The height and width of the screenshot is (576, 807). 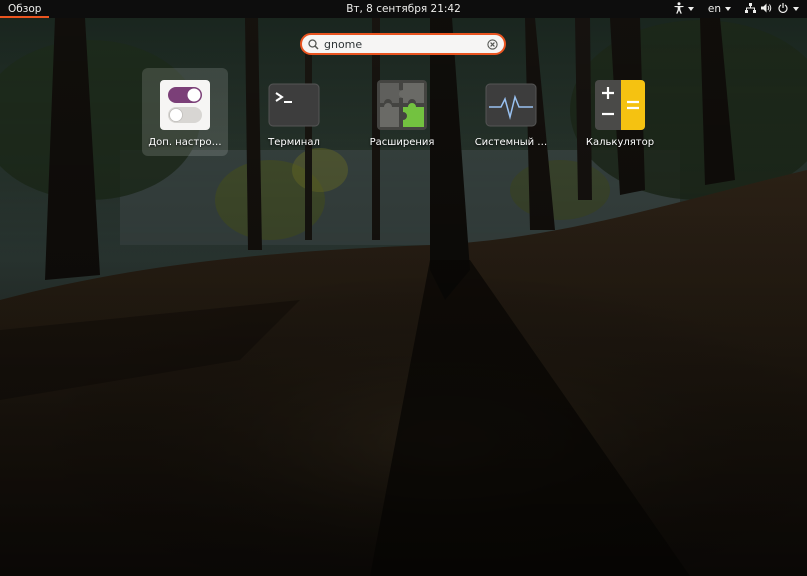 What do you see at coordinates (25, 9) in the screenshot?
I see `activities-button: Обзор` at bounding box center [25, 9].